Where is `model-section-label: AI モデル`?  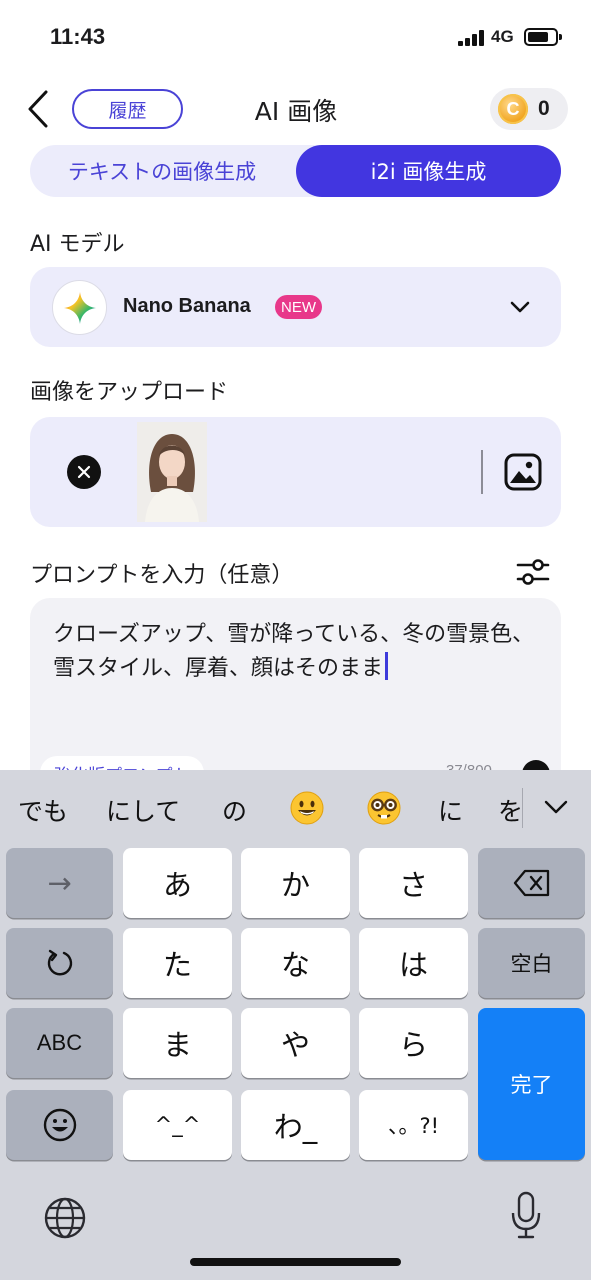
model-section-label: AI モデル is located at coordinates (77, 244).